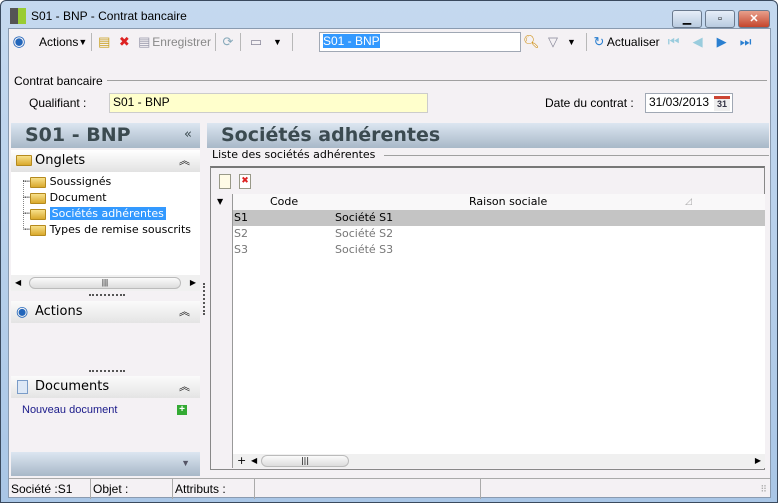  I want to click on last-record-icon: ⏭, so click(746, 42).